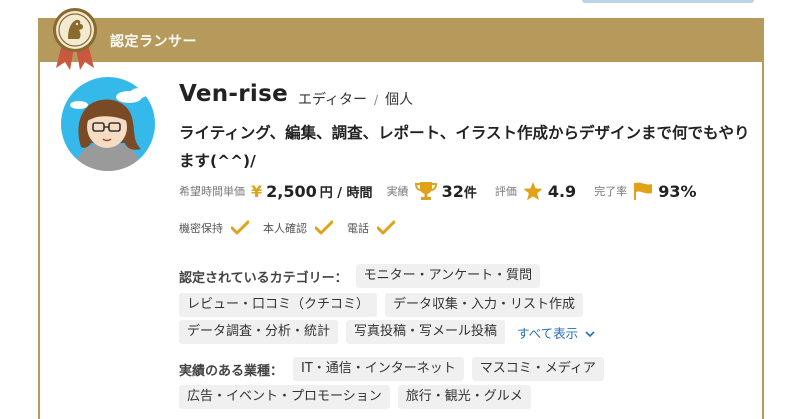 The image size is (800, 419). Describe the element at coordinates (426, 332) in the screenshot. I see `category-tag: 写真投稿・写メール投稿` at that location.